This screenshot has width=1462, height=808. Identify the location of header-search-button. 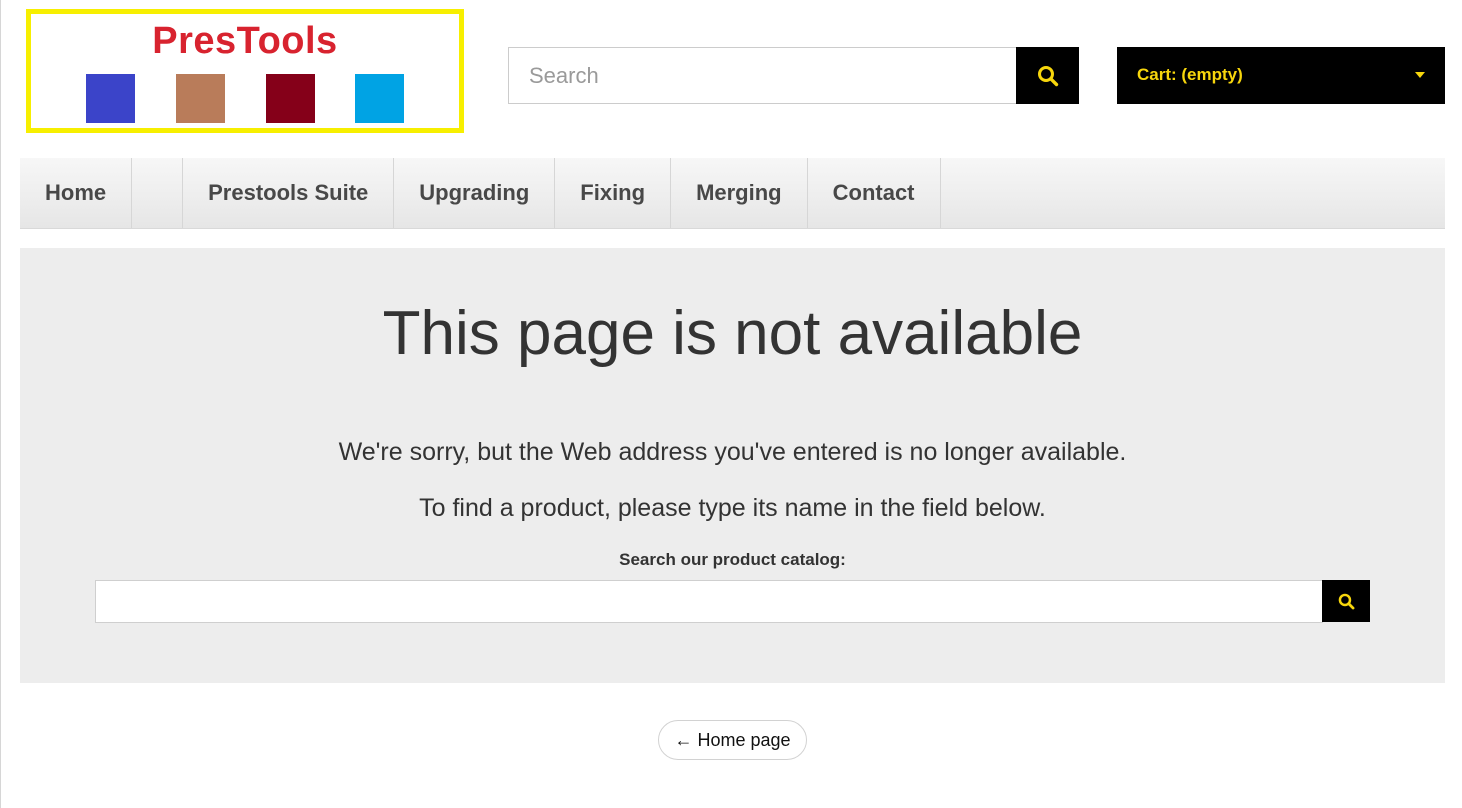
(1047, 75).